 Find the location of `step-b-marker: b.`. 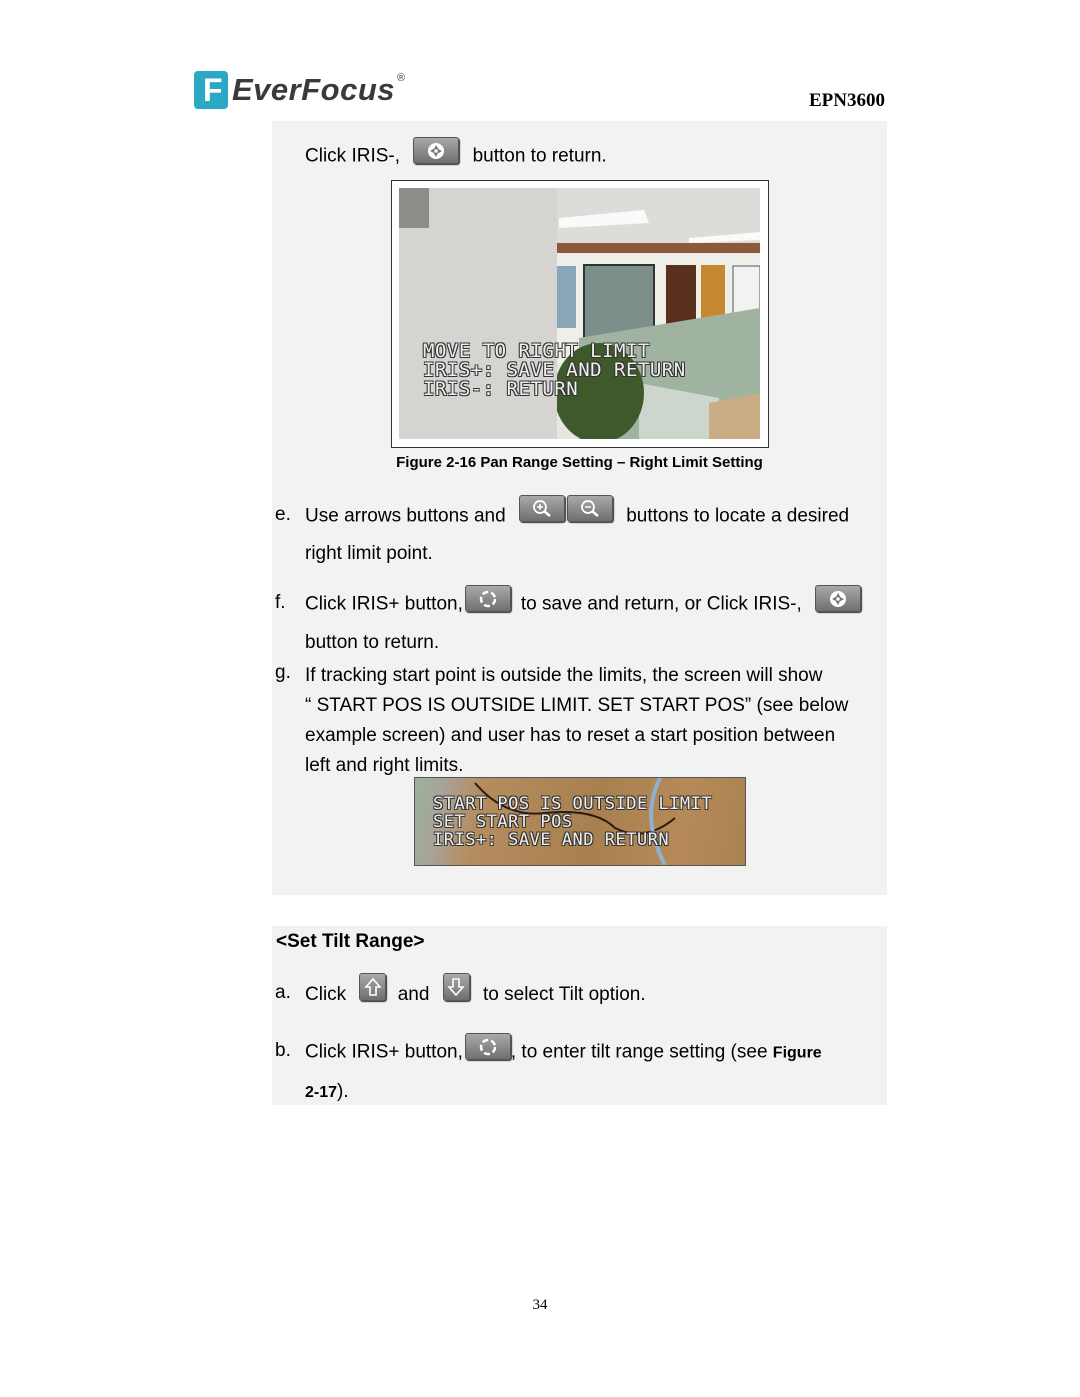

step-b-marker: b. is located at coordinates (283, 1050).